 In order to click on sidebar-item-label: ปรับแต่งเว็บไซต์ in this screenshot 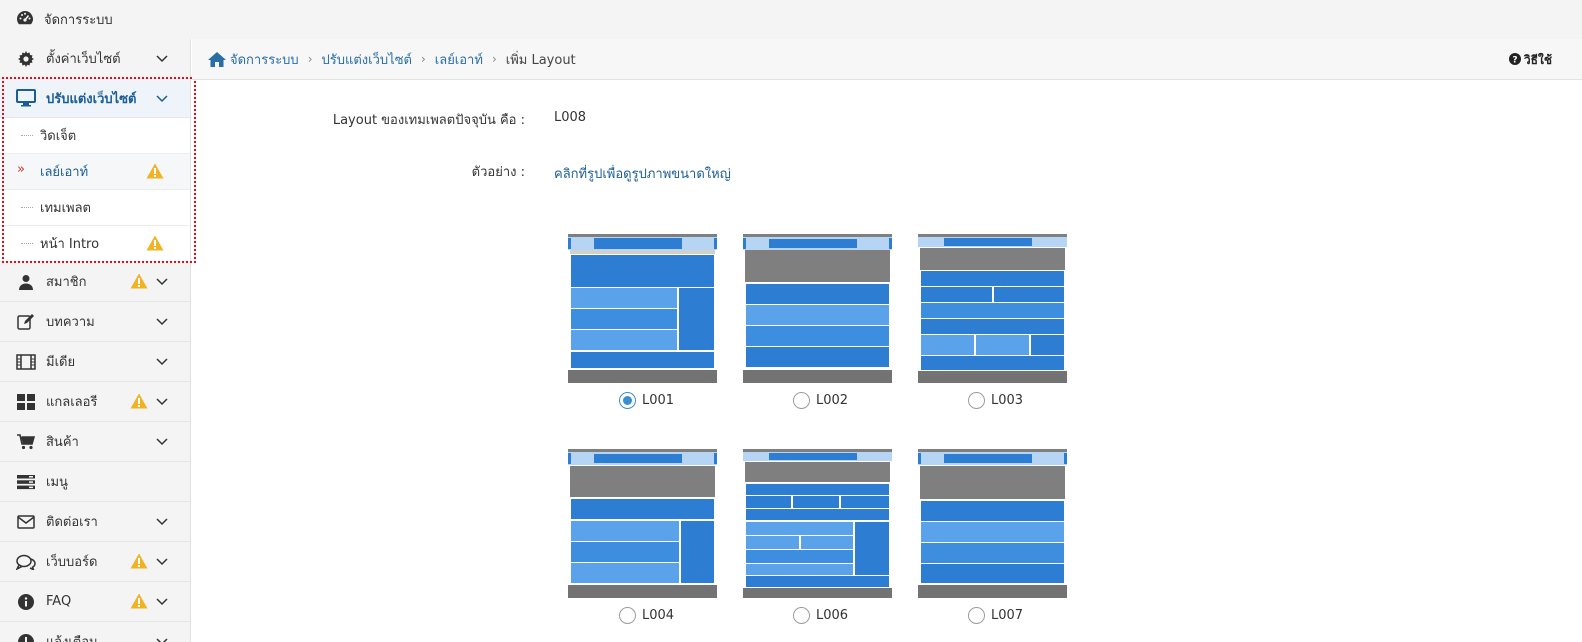, I will do `click(91, 99)`.